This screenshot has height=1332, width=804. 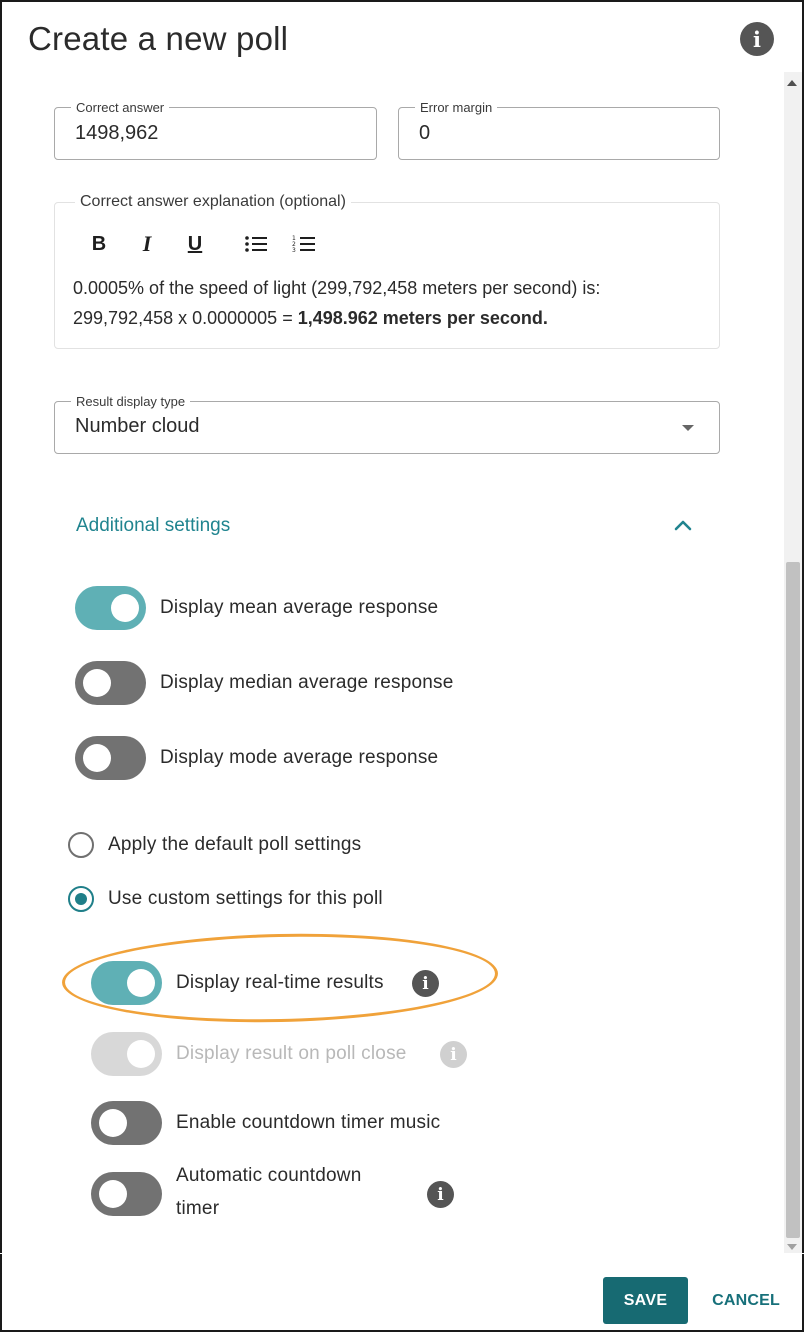 I want to click on automatic-countdown-toggle, so click(x=126, y=1194).